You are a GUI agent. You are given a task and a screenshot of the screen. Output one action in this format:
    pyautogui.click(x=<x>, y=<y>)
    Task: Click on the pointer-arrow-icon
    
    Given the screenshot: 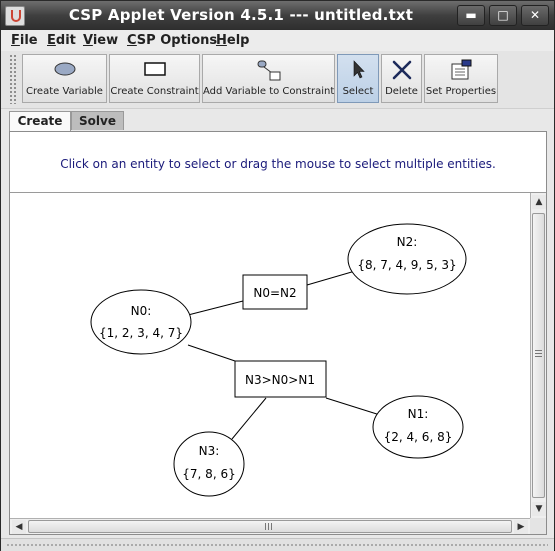 What is the action you would take?
    pyautogui.click(x=359, y=69)
    